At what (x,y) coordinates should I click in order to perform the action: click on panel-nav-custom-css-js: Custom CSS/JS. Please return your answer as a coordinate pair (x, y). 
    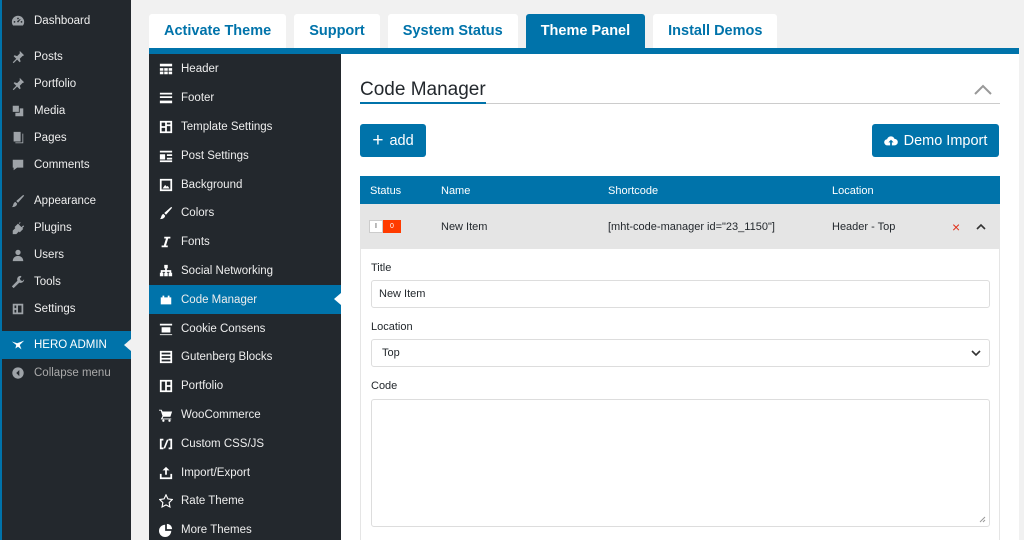
    Looking at the image, I should click on (245, 443).